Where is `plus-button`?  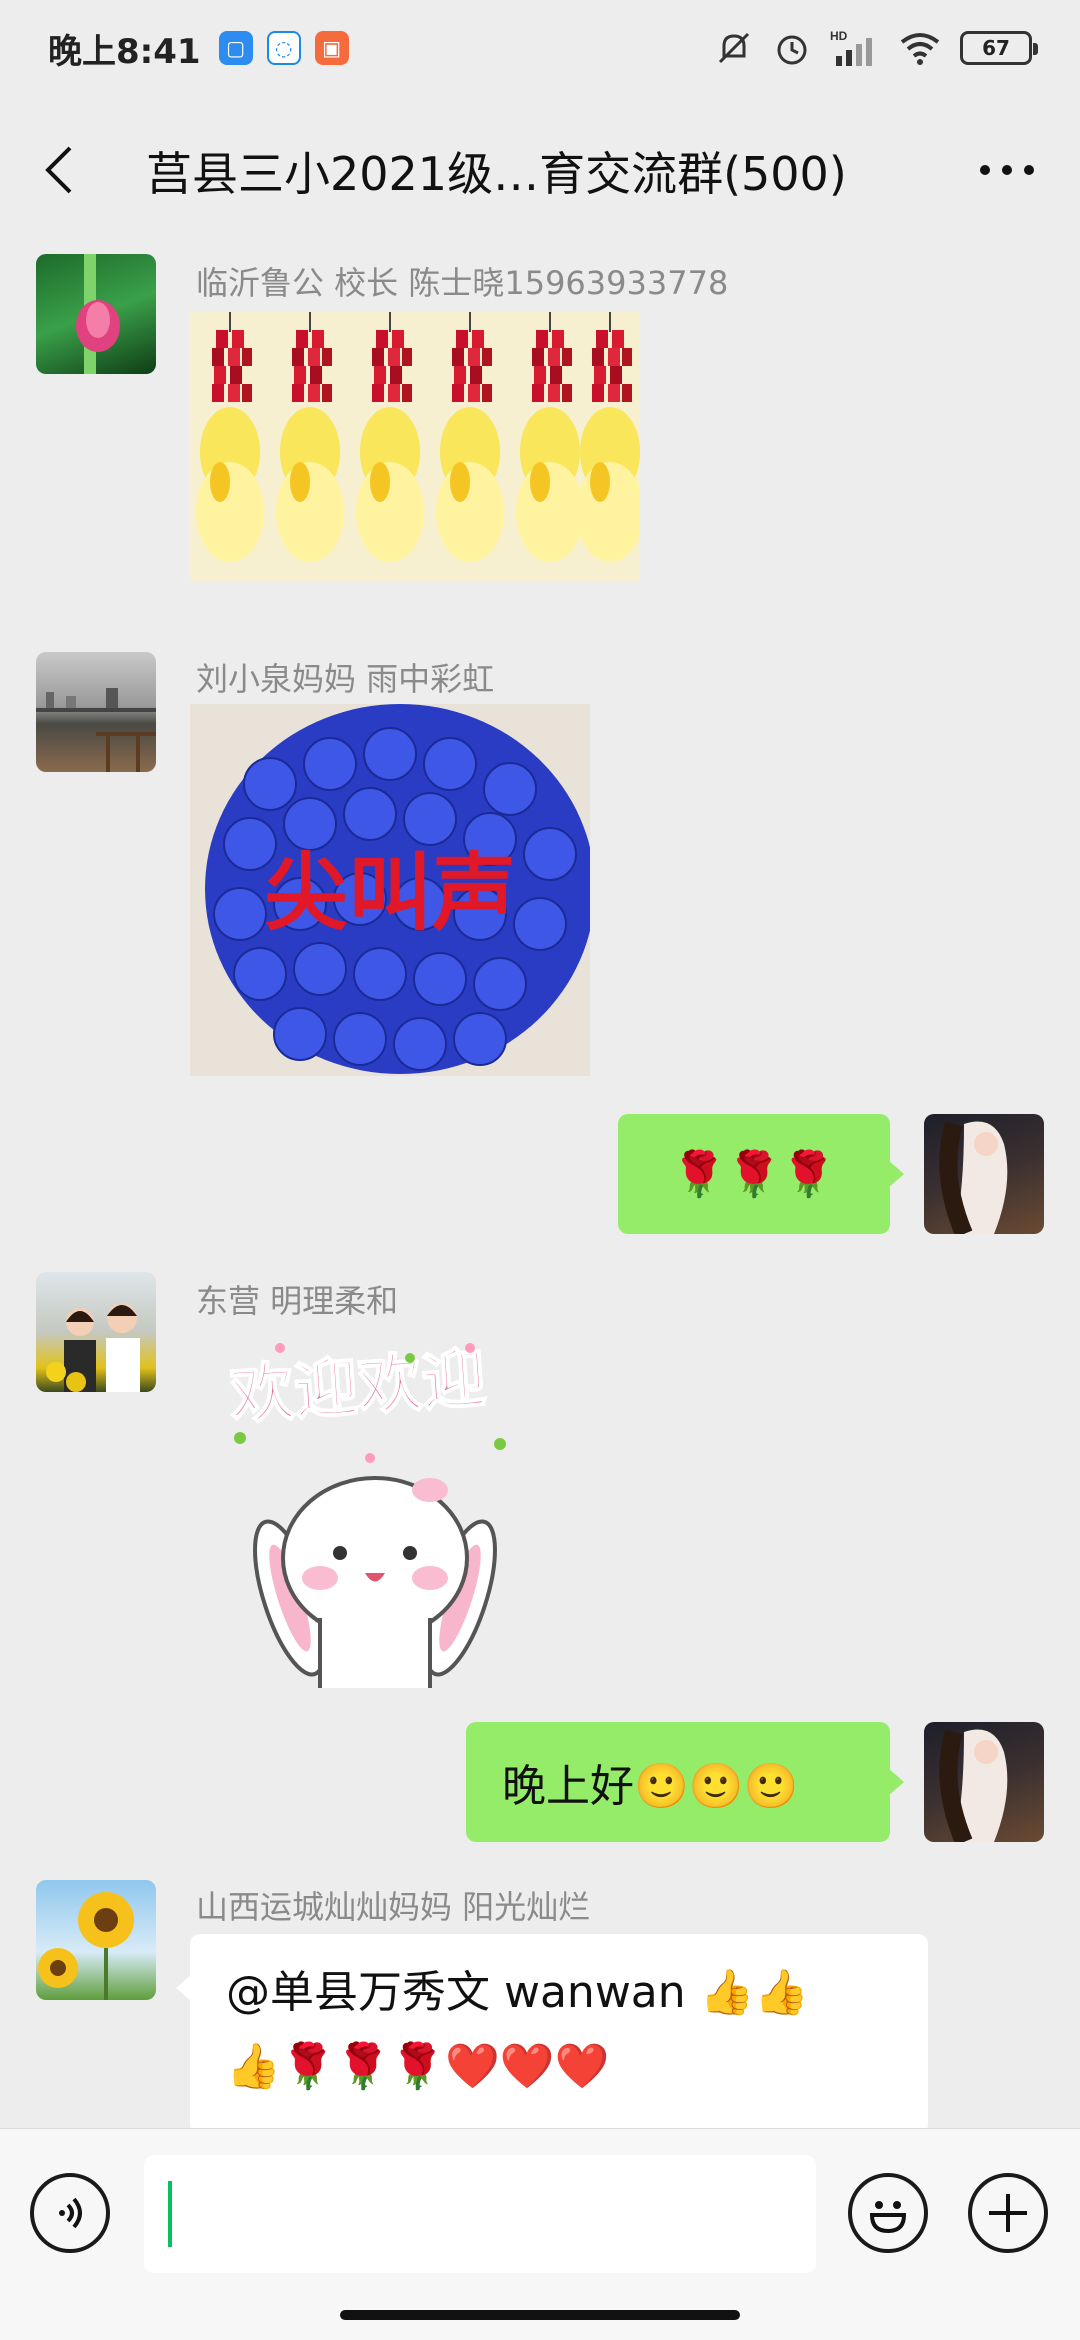 plus-button is located at coordinates (1008, 2213).